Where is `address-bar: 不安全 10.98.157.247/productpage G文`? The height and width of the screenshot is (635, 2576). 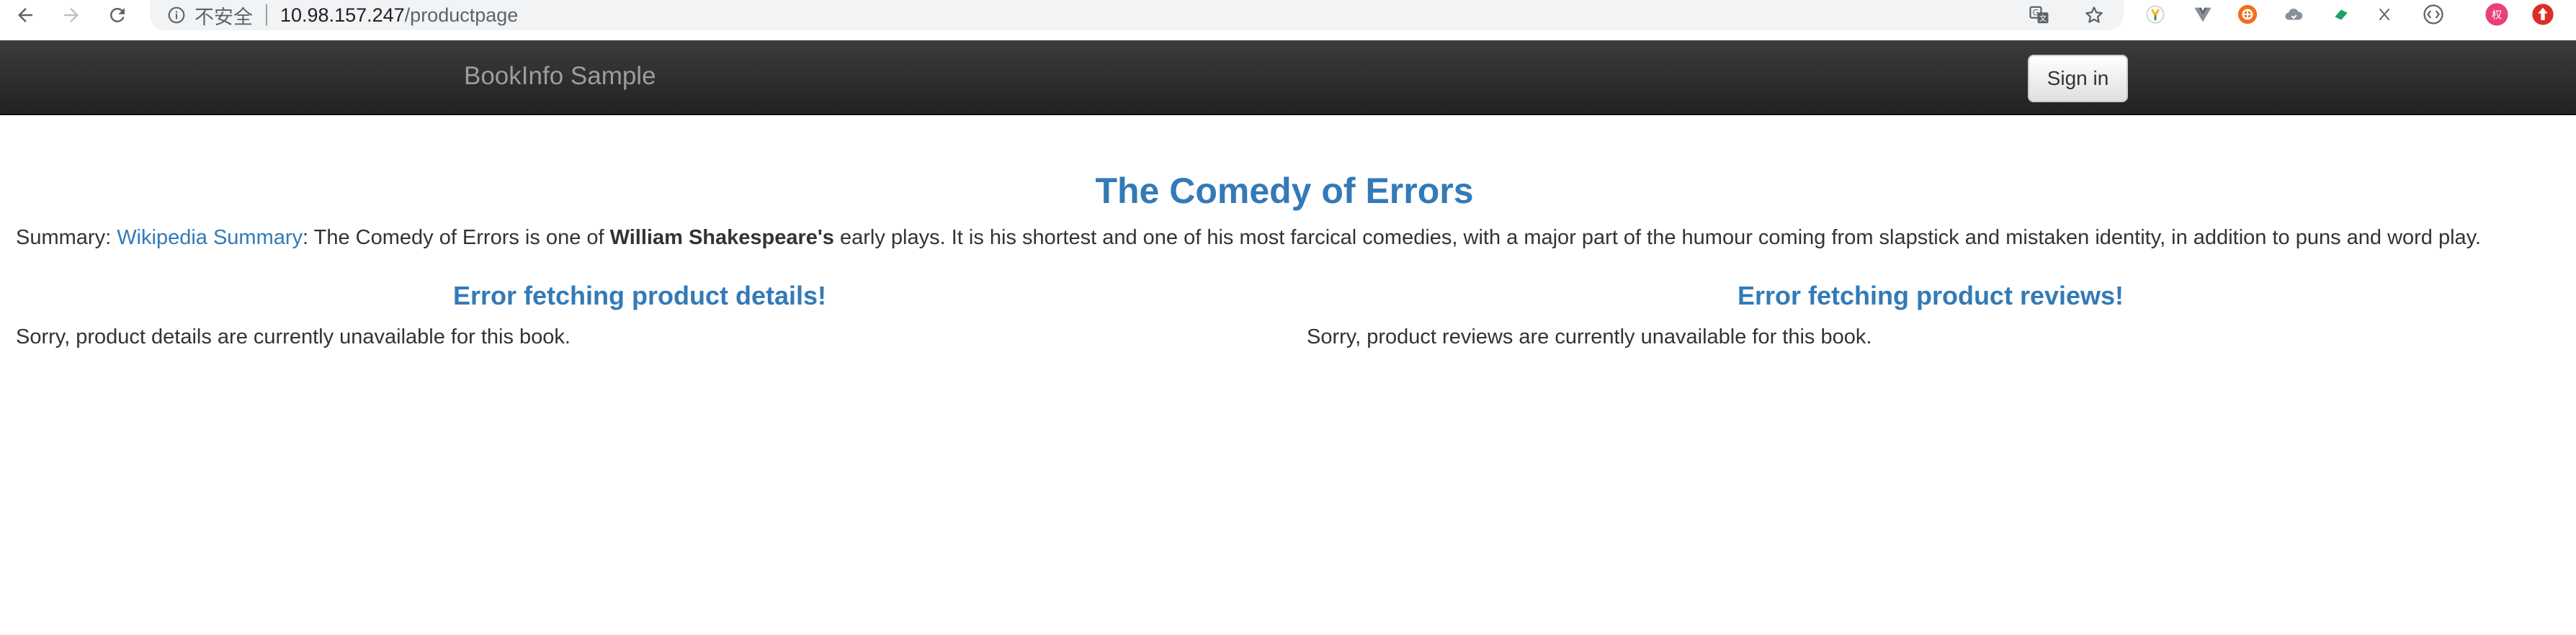
address-bar: 不安全 10.98.157.247/productpage G文 is located at coordinates (1137, 15).